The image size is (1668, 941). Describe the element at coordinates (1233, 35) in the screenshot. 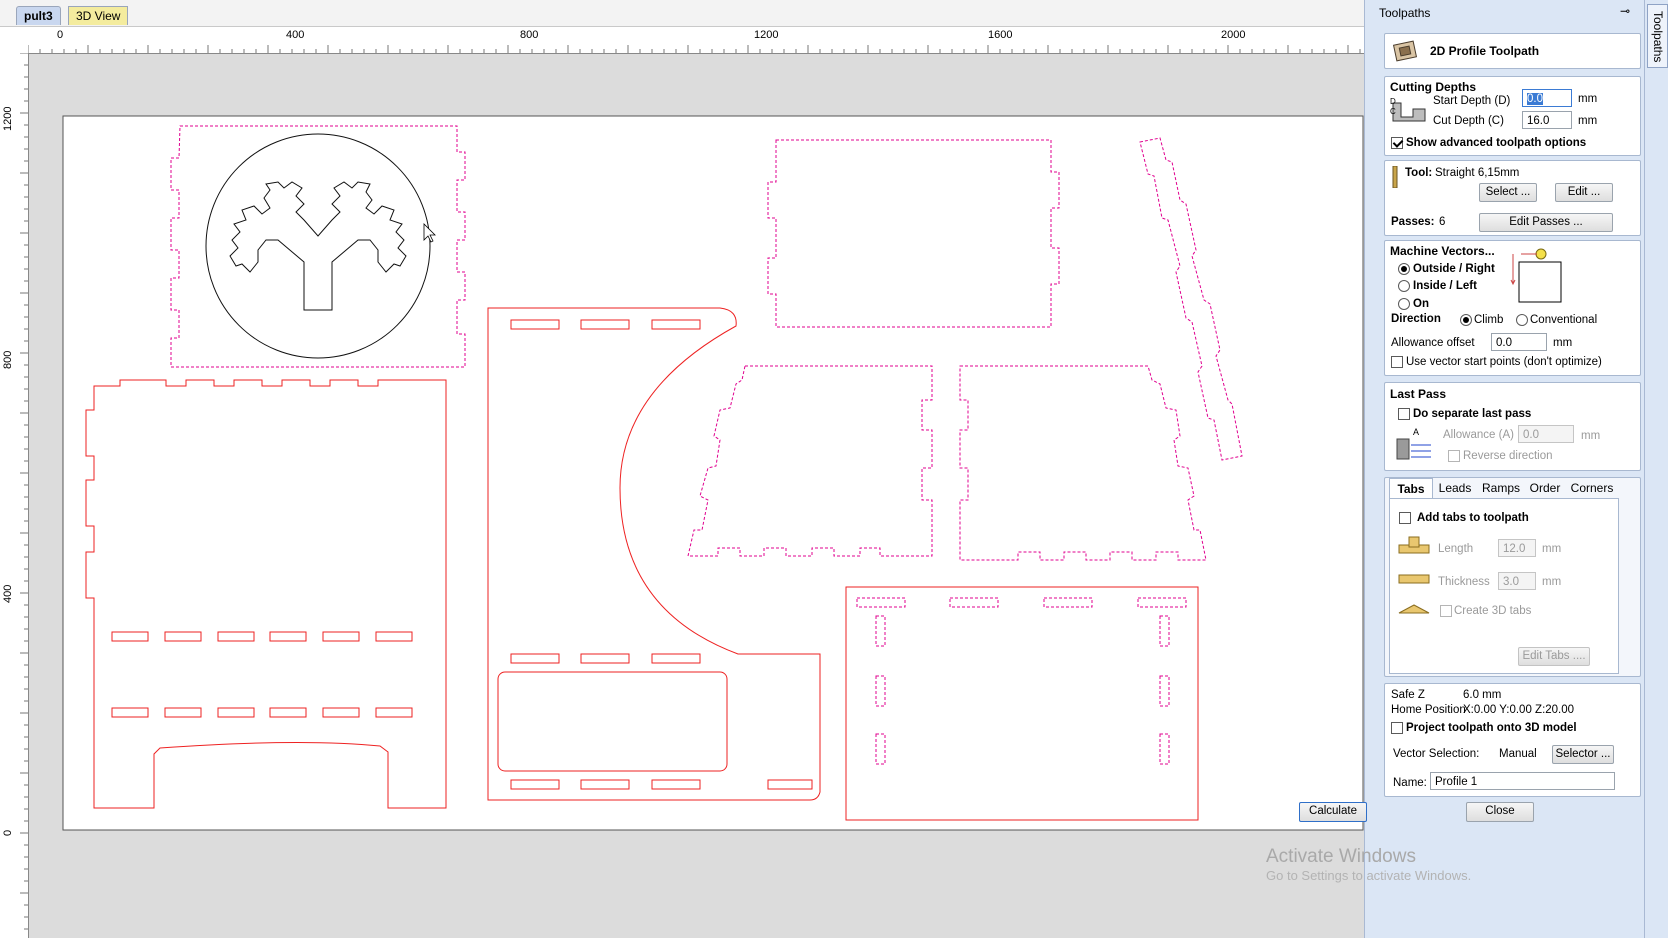

I see `ruler-top-label: 2000` at that location.